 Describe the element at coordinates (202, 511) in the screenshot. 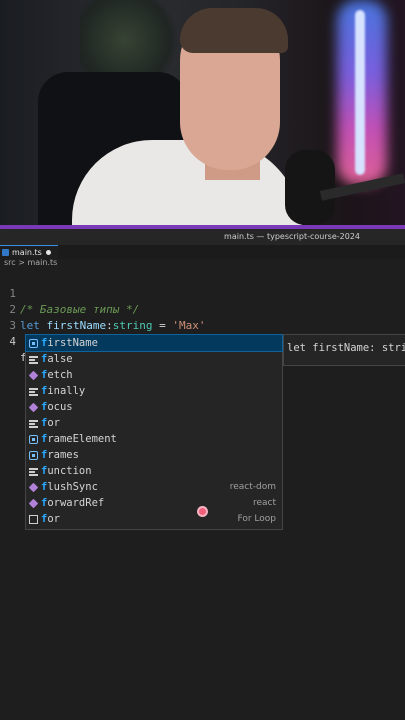

I see `mouse-pointer-icon` at that location.